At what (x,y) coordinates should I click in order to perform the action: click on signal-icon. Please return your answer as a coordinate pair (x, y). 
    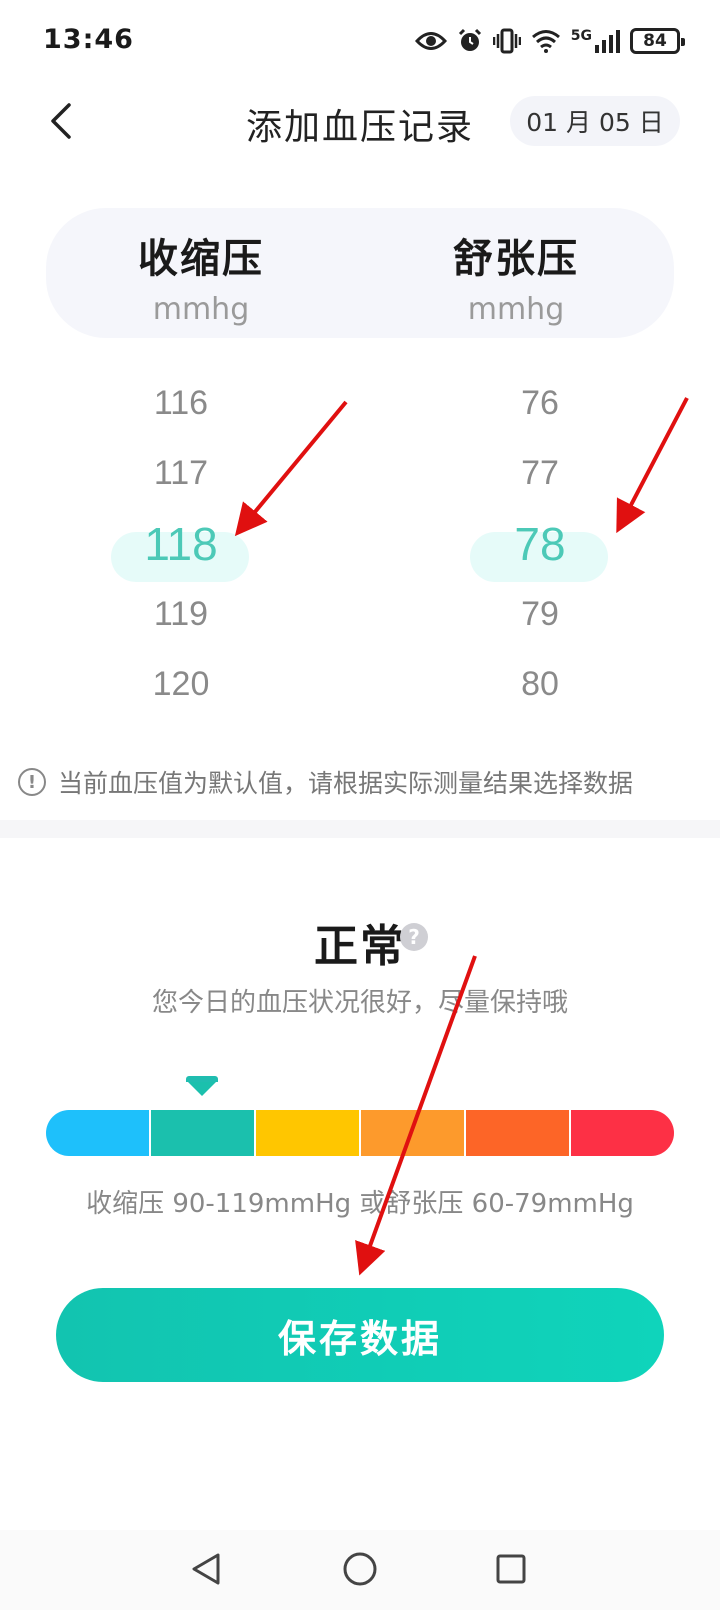
    Looking at the image, I should click on (607, 41).